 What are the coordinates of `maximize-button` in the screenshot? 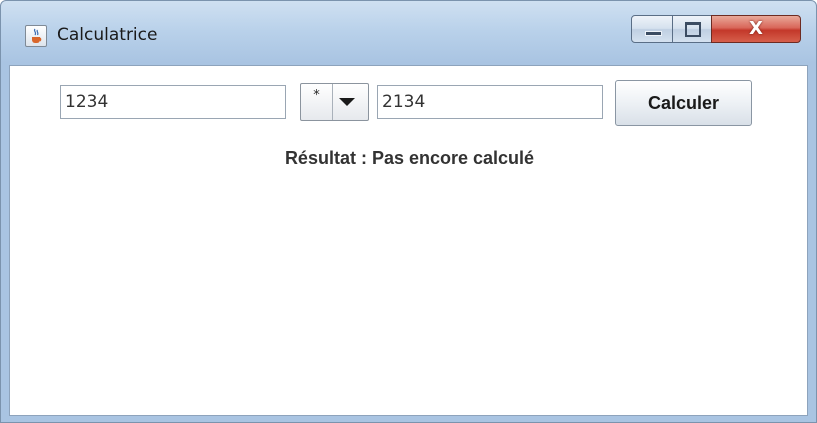 It's located at (692, 29).